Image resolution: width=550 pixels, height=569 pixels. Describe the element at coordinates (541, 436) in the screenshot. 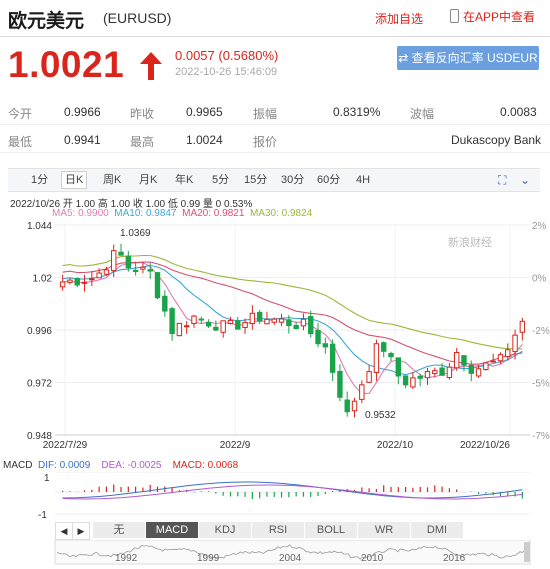

I see `pct-tick-label: -7%` at that location.